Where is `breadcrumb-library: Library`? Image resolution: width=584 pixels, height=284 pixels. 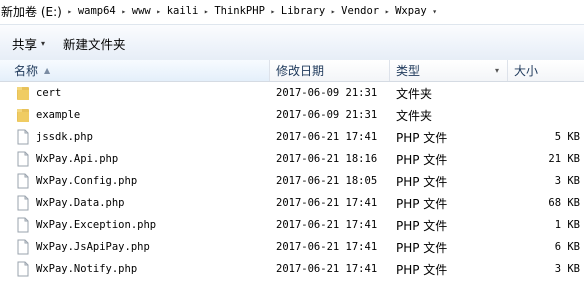
breadcrumb-library: Library is located at coordinates (303, 11).